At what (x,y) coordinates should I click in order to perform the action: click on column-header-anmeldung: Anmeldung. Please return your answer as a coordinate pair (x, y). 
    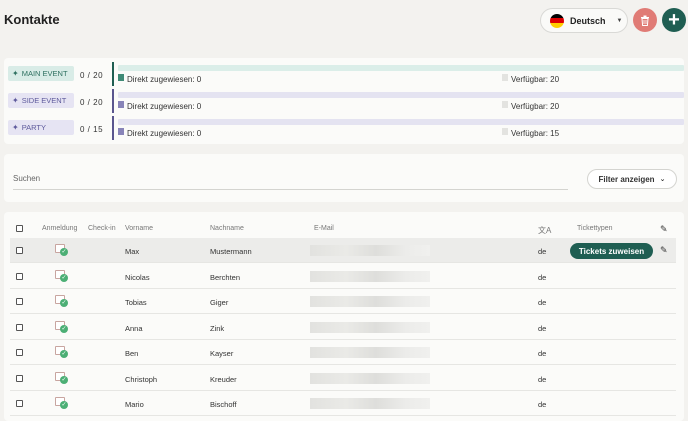
    Looking at the image, I should click on (59, 228).